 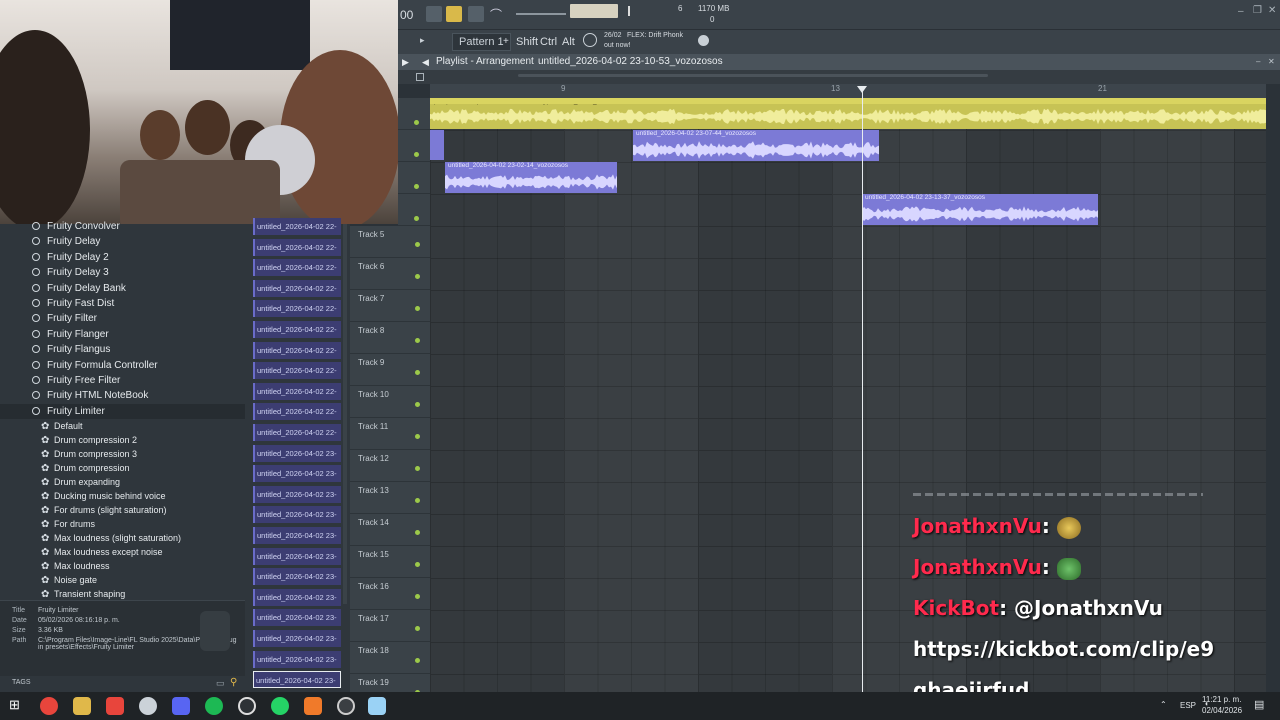 What do you see at coordinates (122, 426) in the screenshot?
I see `browser-preset-item: ✿ Default` at bounding box center [122, 426].